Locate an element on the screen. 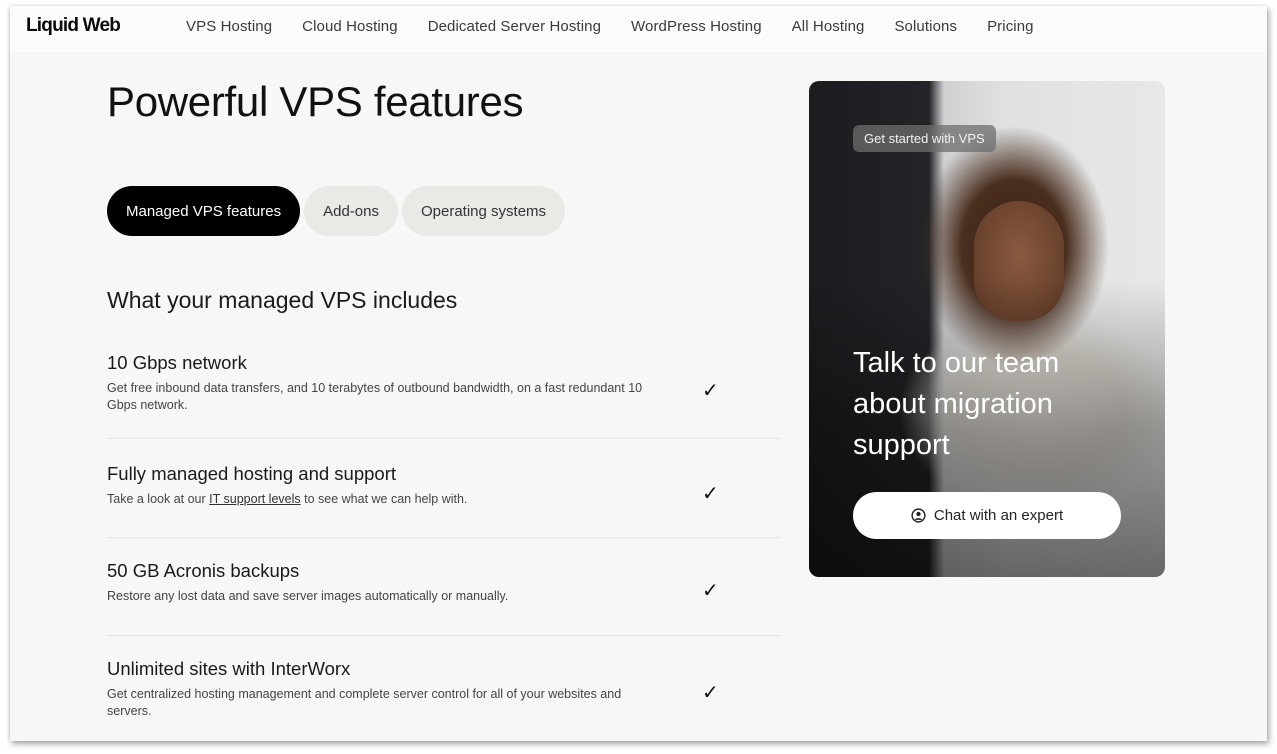 The image size is (1277, 754). nav-wordpress-hosting: WordPress Hosting is located at coordinates (696, 26).